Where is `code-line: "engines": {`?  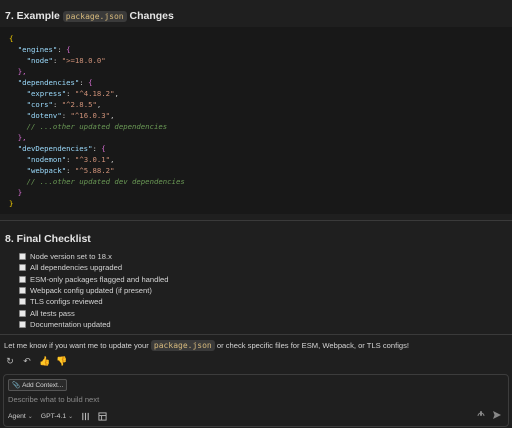
code-line: "engines": { is located at coordinates (40, 49).